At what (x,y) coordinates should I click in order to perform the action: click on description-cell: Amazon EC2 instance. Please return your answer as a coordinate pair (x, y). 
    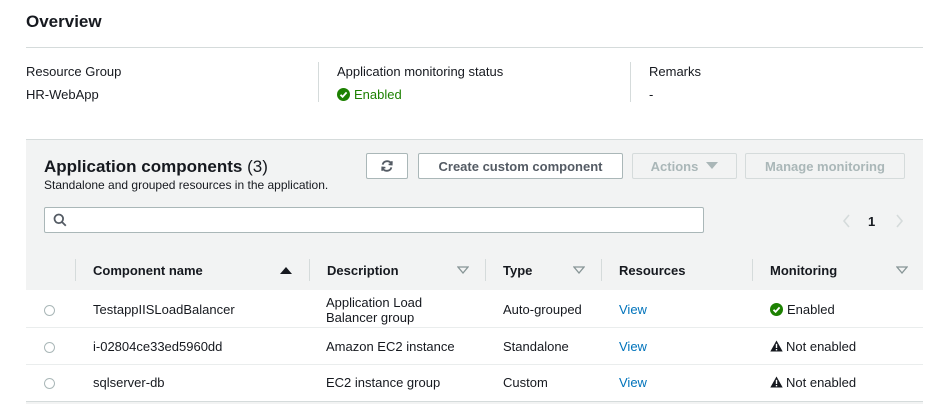
    Looking at the image, I should click on (390, 346).